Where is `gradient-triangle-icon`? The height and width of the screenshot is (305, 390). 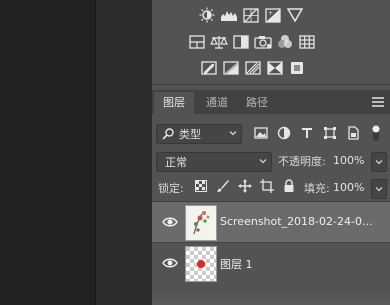 gradient-triangle-icon is located at coordinates (295, 15).